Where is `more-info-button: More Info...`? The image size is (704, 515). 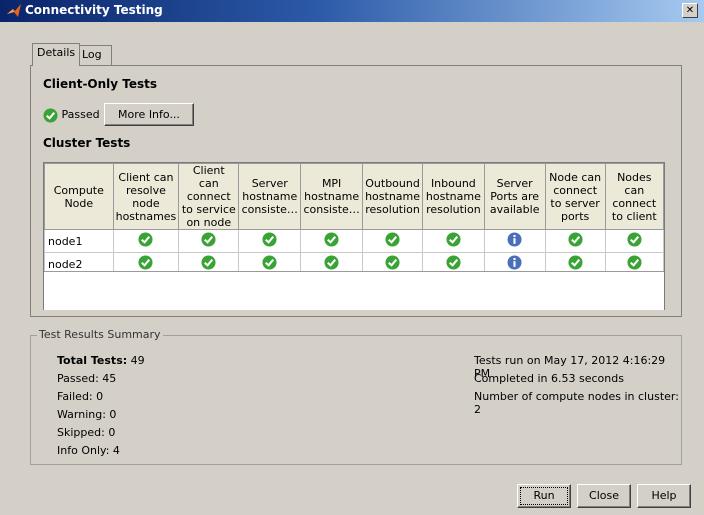
more-info-button: More Info... is located at coordinates (149, 114).